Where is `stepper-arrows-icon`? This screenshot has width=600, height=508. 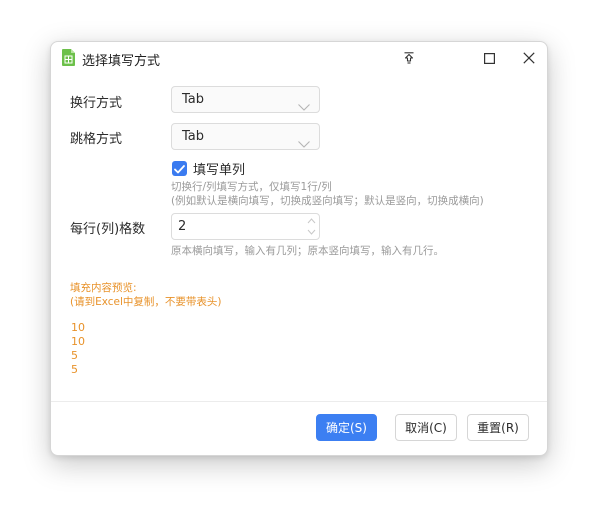 stepper-arrows-icon is located at coordinates (311, 226).